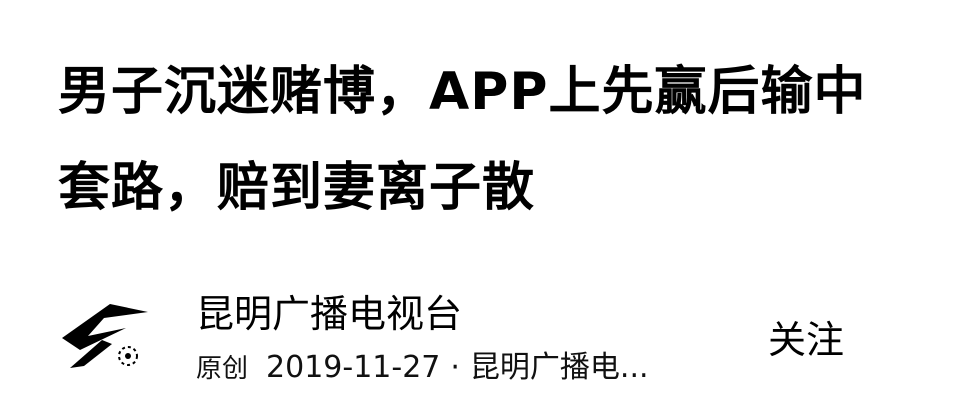 The width and height of the screenshot is (960, 419). What do you see at coordinates (329, 314) in the screenshot?
I see `author-name: 昆明广播电视台` at bounding box center [329, 314].